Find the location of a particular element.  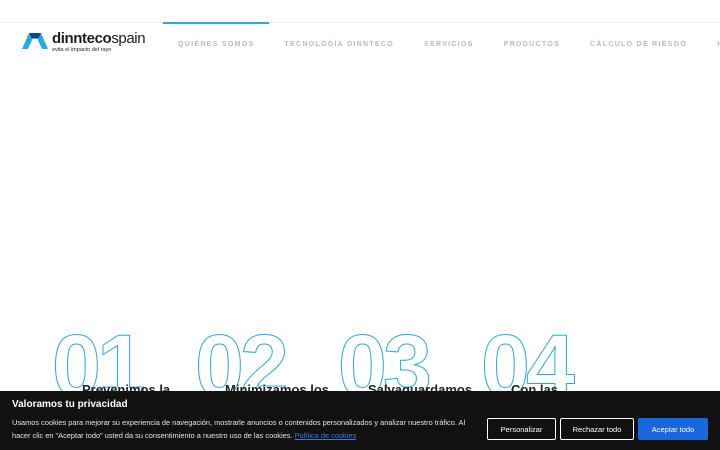

logo-text: dinntecospain evita el impacto del rayo is located at coordinates (99, 41).